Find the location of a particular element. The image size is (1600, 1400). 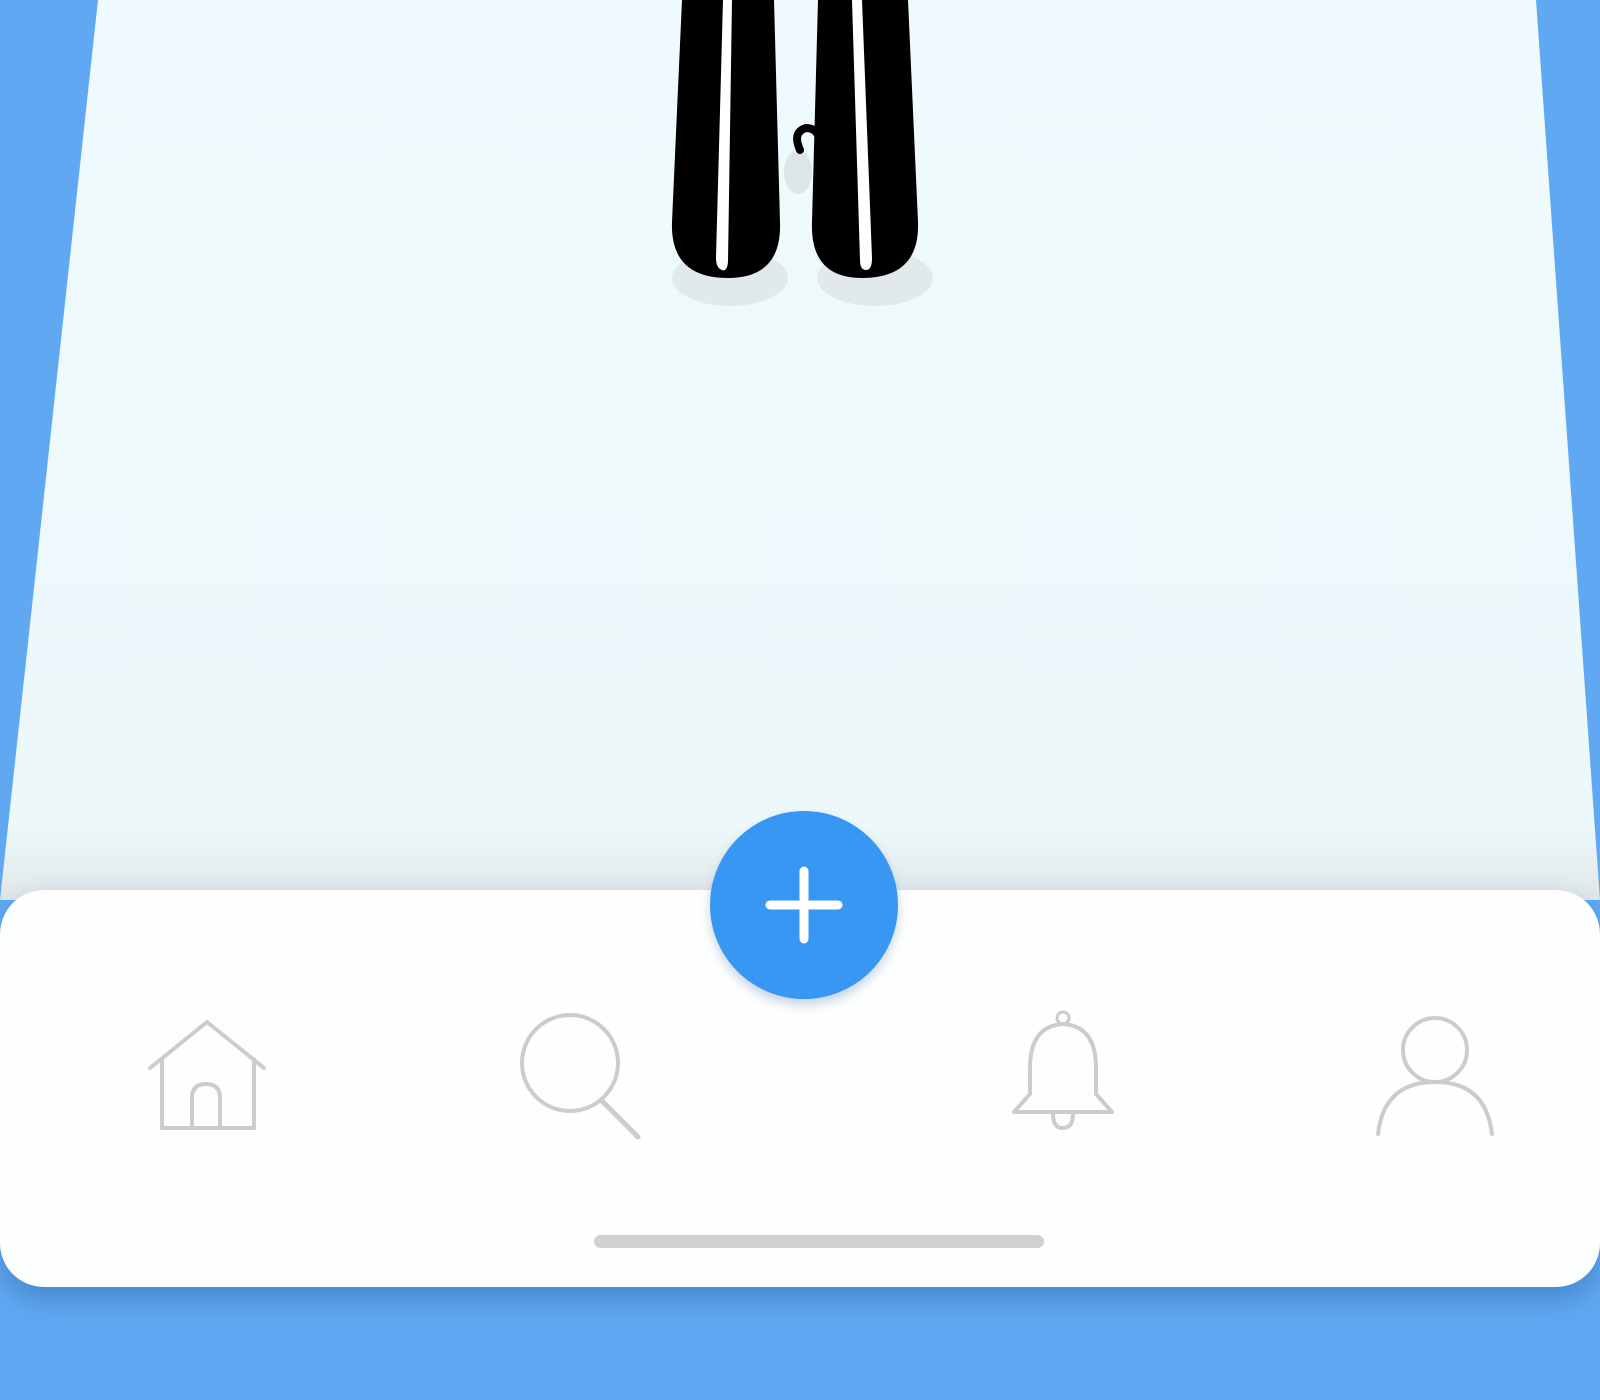

tab-profile is located at coordinates (1435, 1075).